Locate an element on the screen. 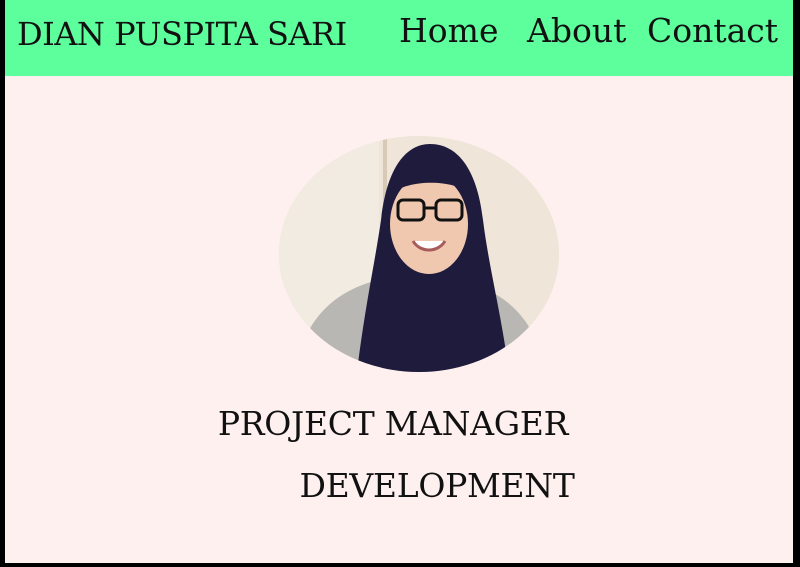 The image size is (800, 567). navbar: DIAN PUSPITA SARI Home About Contact is located at coordinates (399, 38).